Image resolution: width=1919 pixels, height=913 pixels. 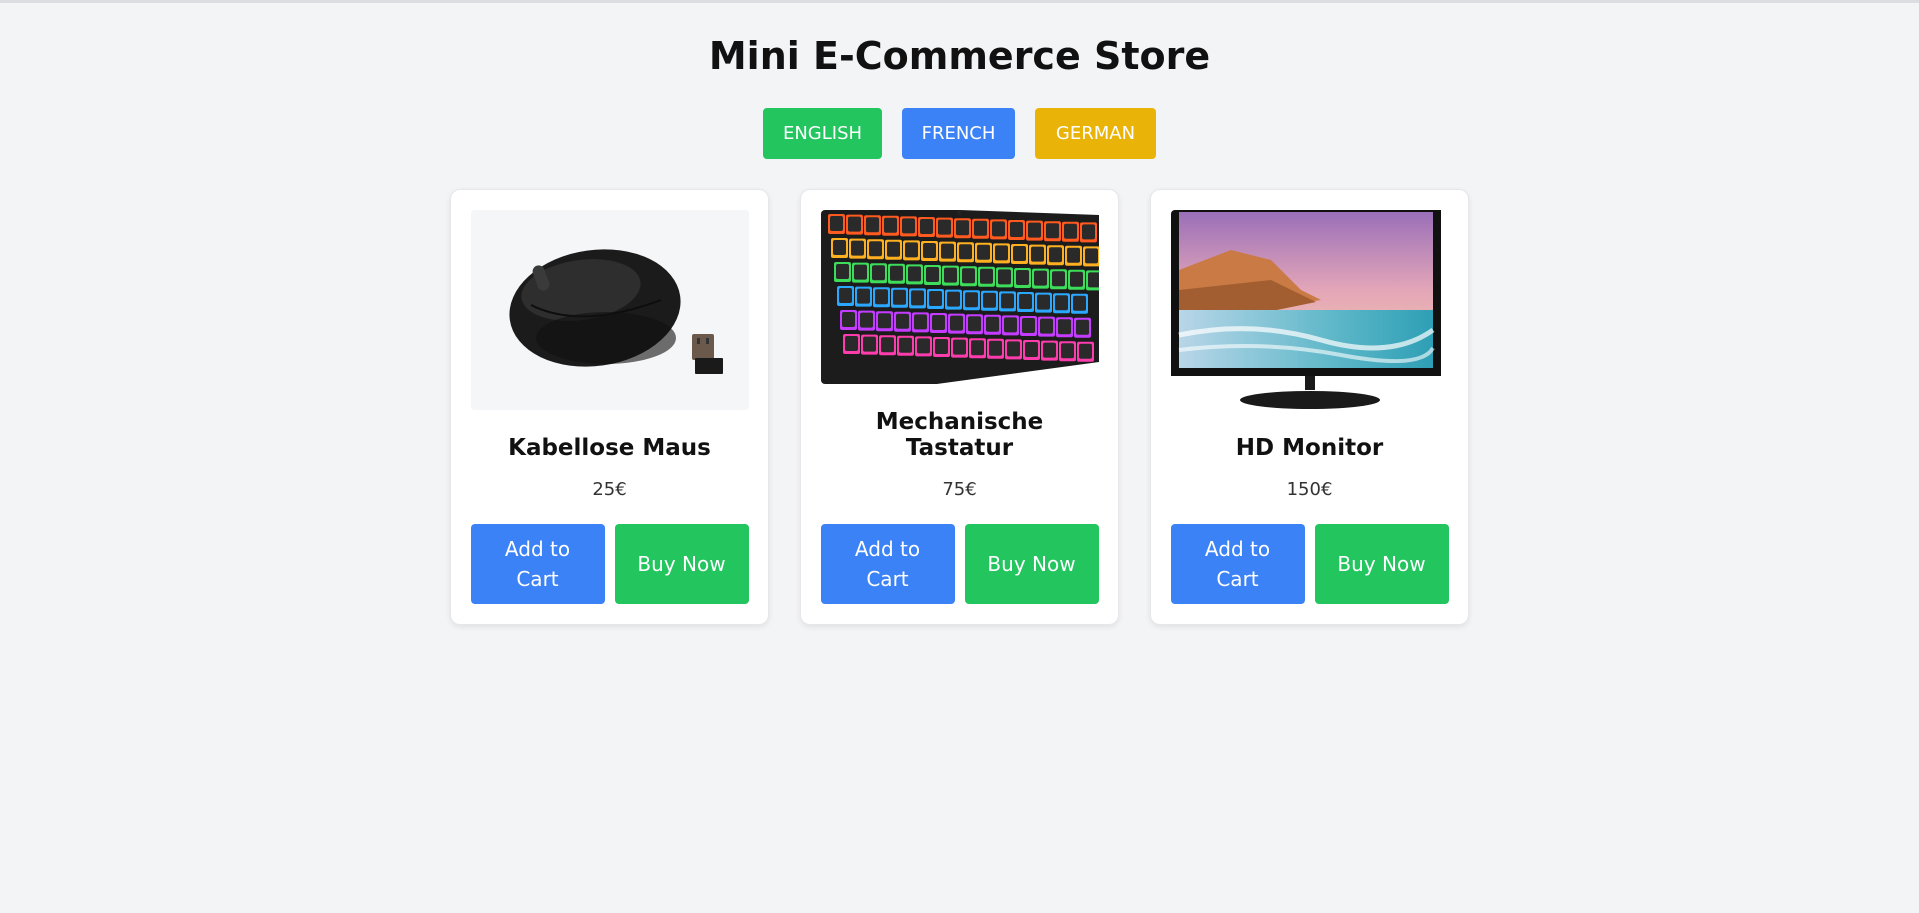 What do you see at coordinates (1095, 133) in the screenshot?
I see `language-german-button: GERMAN` at bounding box center [1095, 133].